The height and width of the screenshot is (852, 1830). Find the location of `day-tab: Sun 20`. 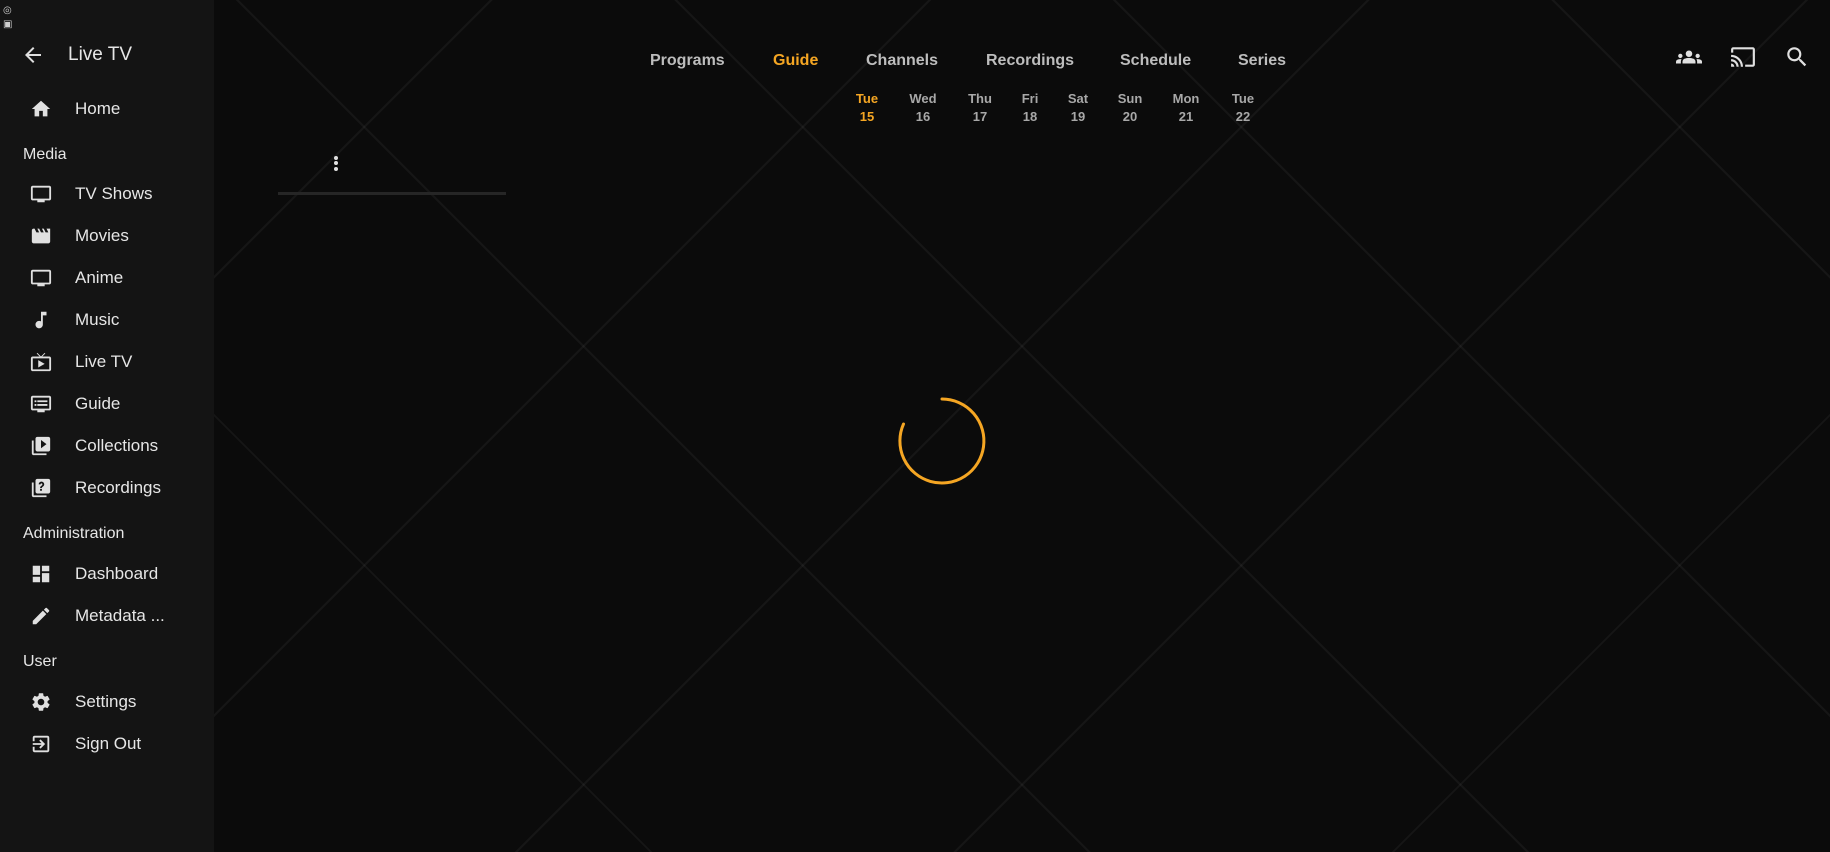

day-tab: Sun 20 is located at coordinates (1130, 108).